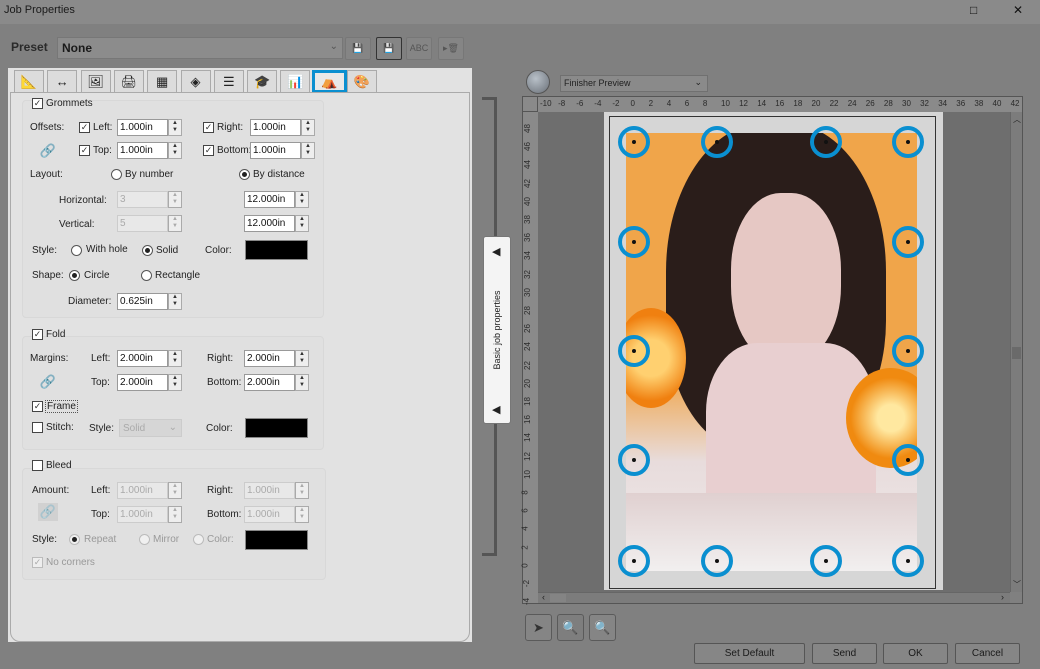 The height and width of the screenshot is (669, 1040). Describe the element at coordinates (175, 301) in the screenshot. I see `diameter-spinner: ▲ ▼` at that location.